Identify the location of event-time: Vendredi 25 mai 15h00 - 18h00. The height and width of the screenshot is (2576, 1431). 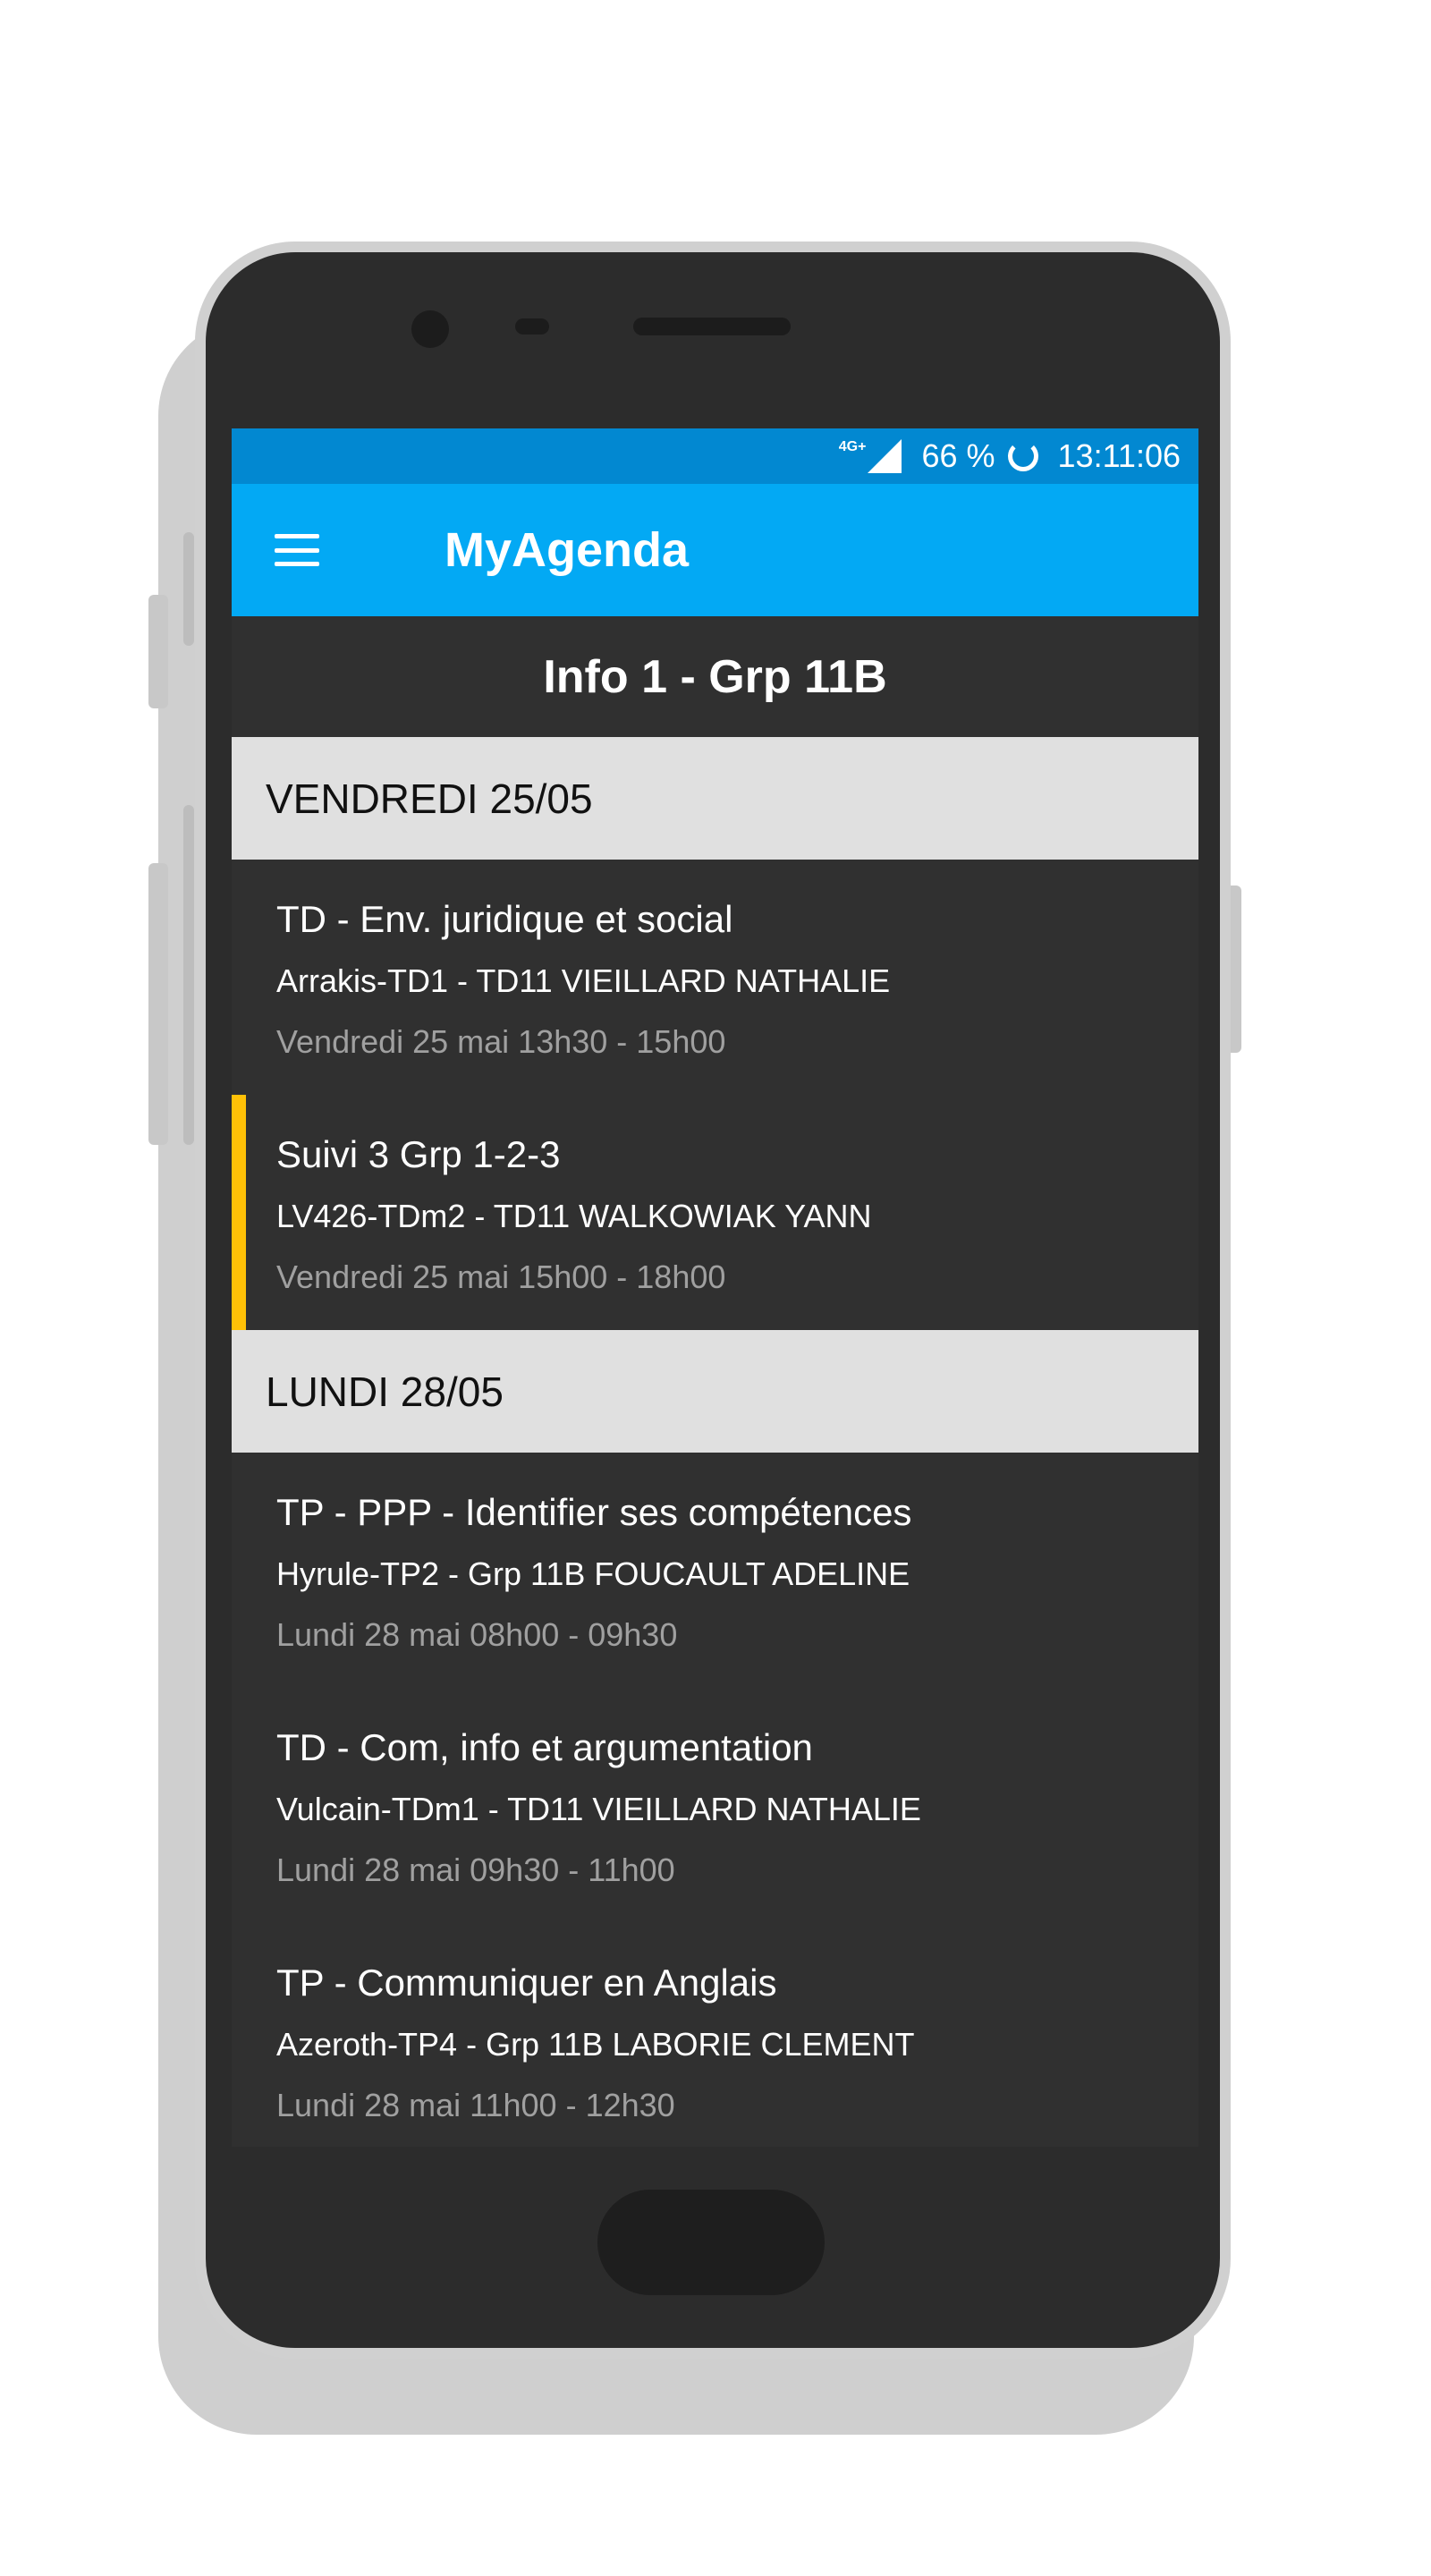
(501, 1276).